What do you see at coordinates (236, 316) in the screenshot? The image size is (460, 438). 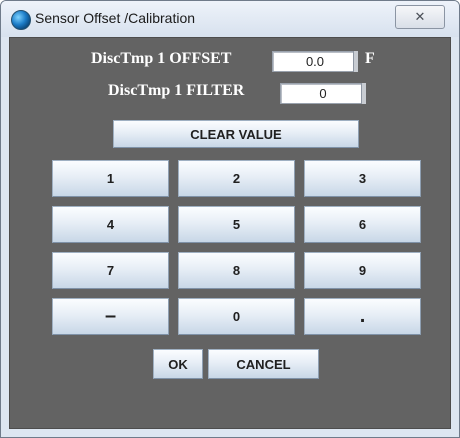 I see `key-0-button: 0` at bounding box center [236, 316].